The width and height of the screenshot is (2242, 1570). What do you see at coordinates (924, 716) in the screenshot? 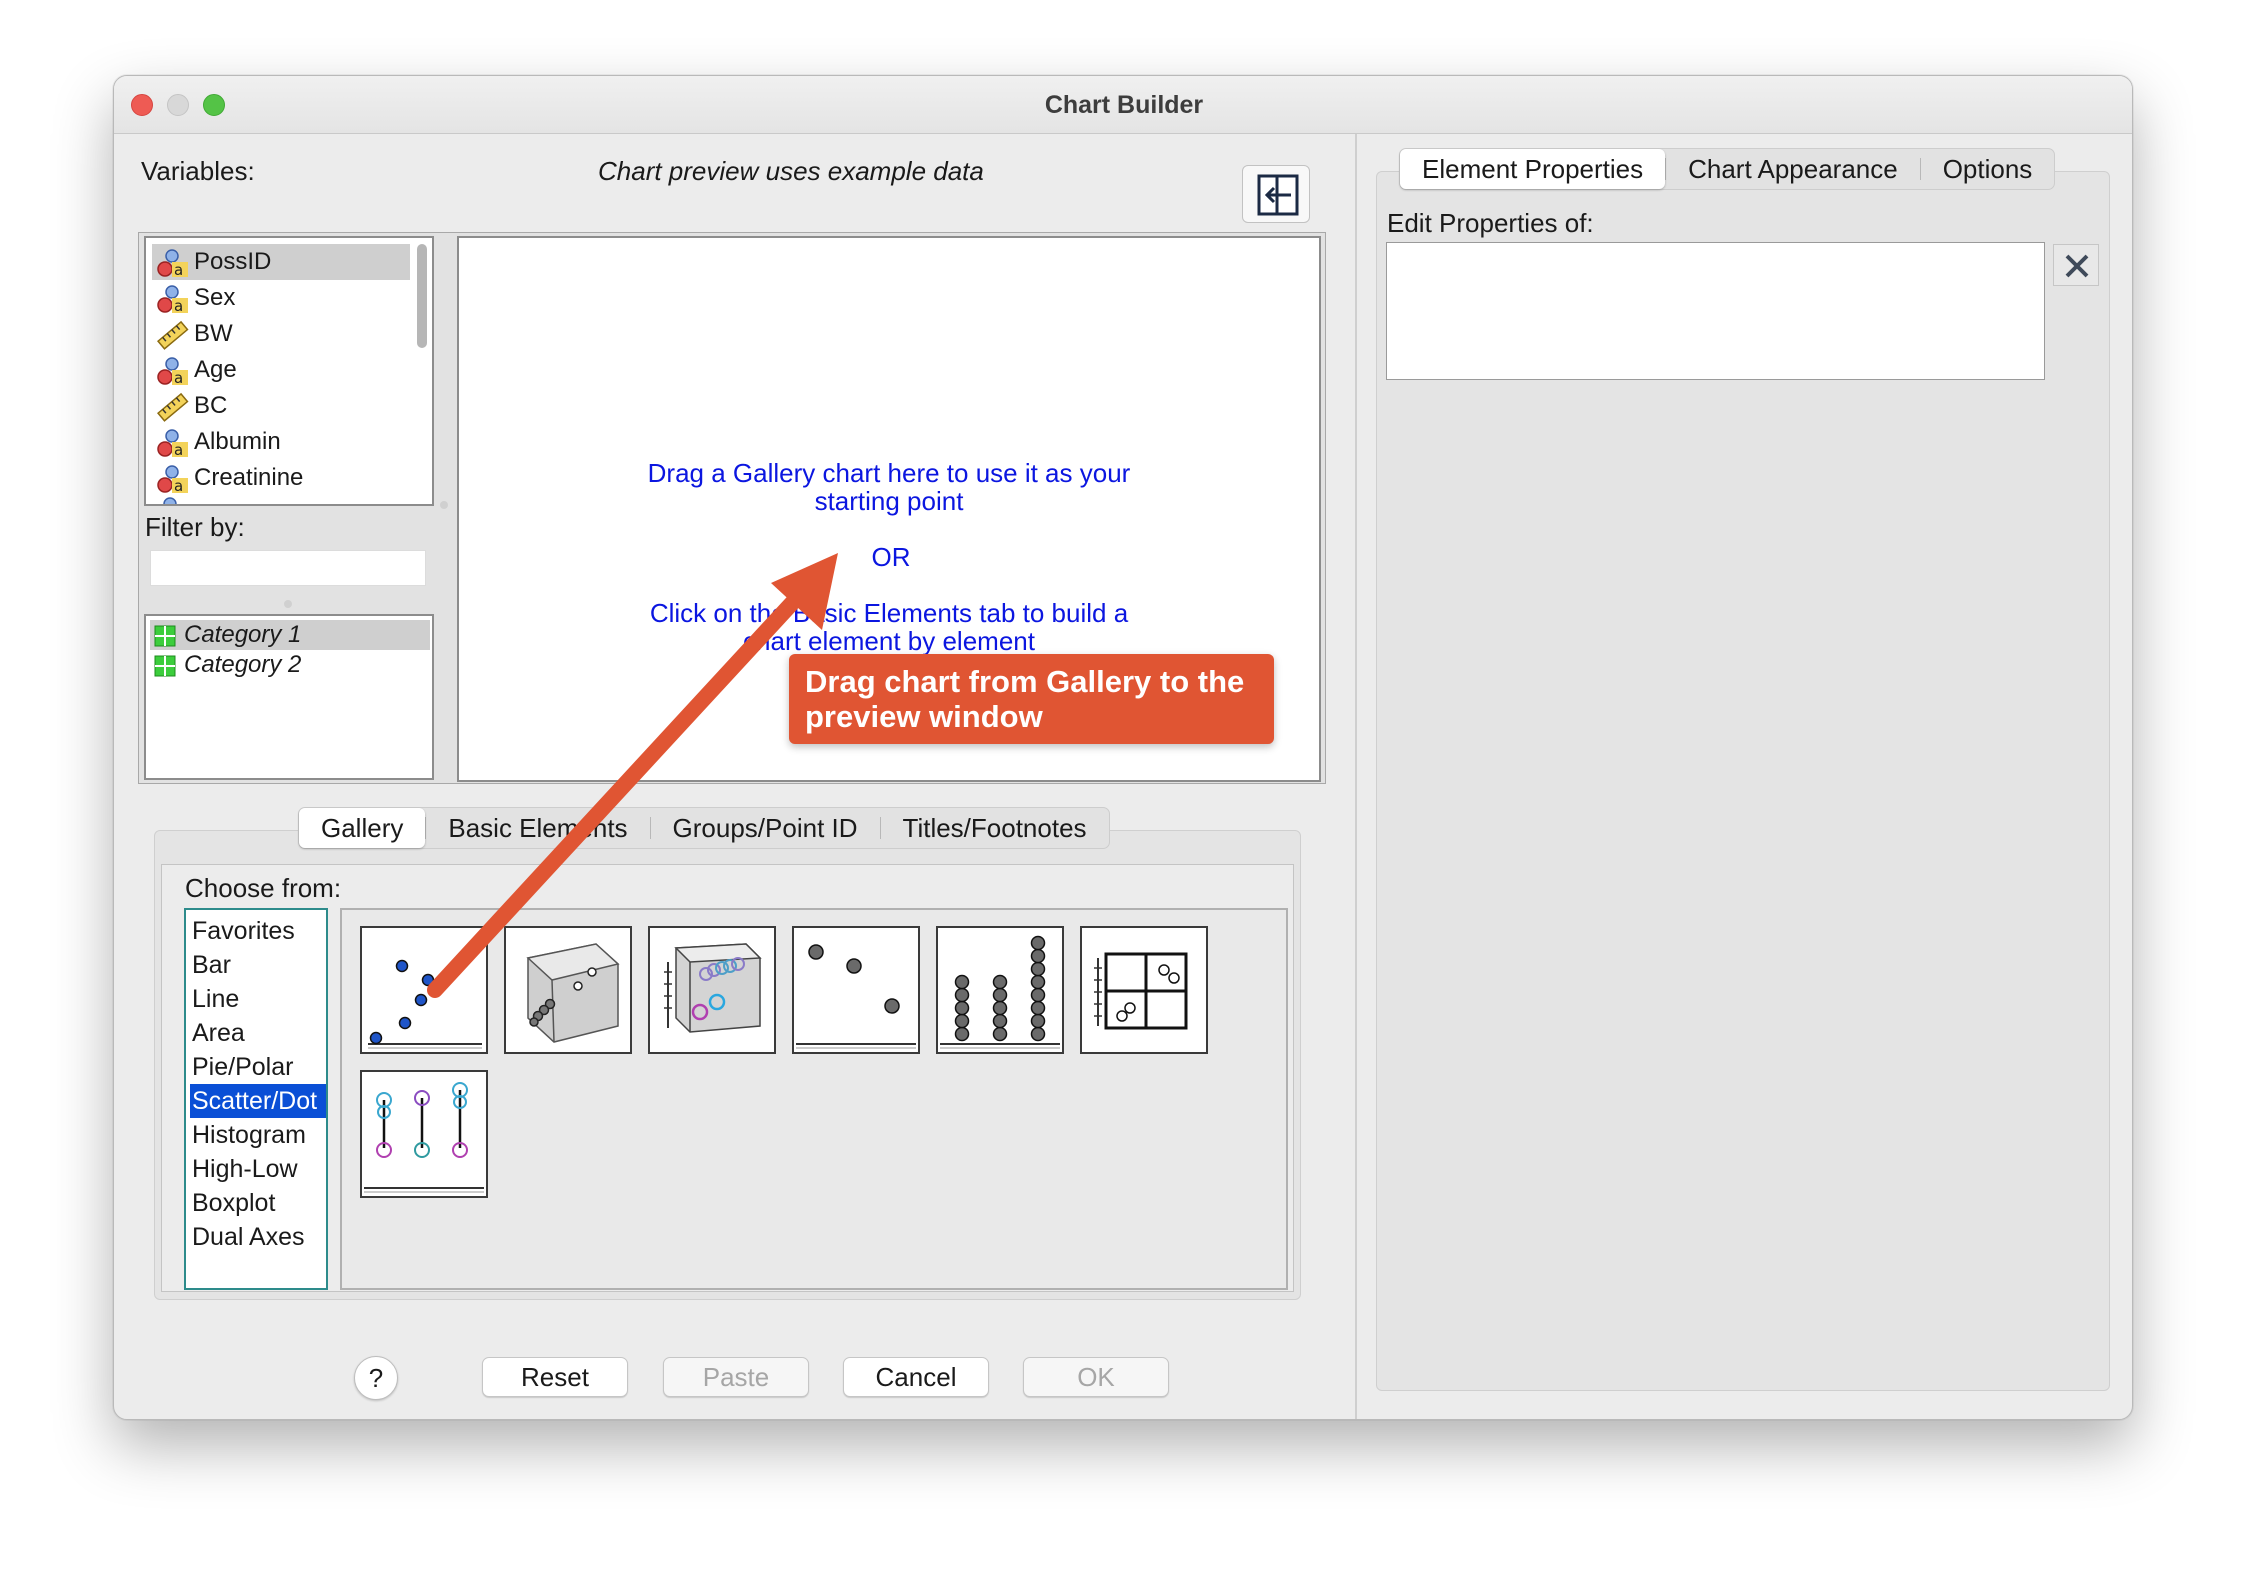
I see `callout-line: preview window` at bounding box center [924, 716].